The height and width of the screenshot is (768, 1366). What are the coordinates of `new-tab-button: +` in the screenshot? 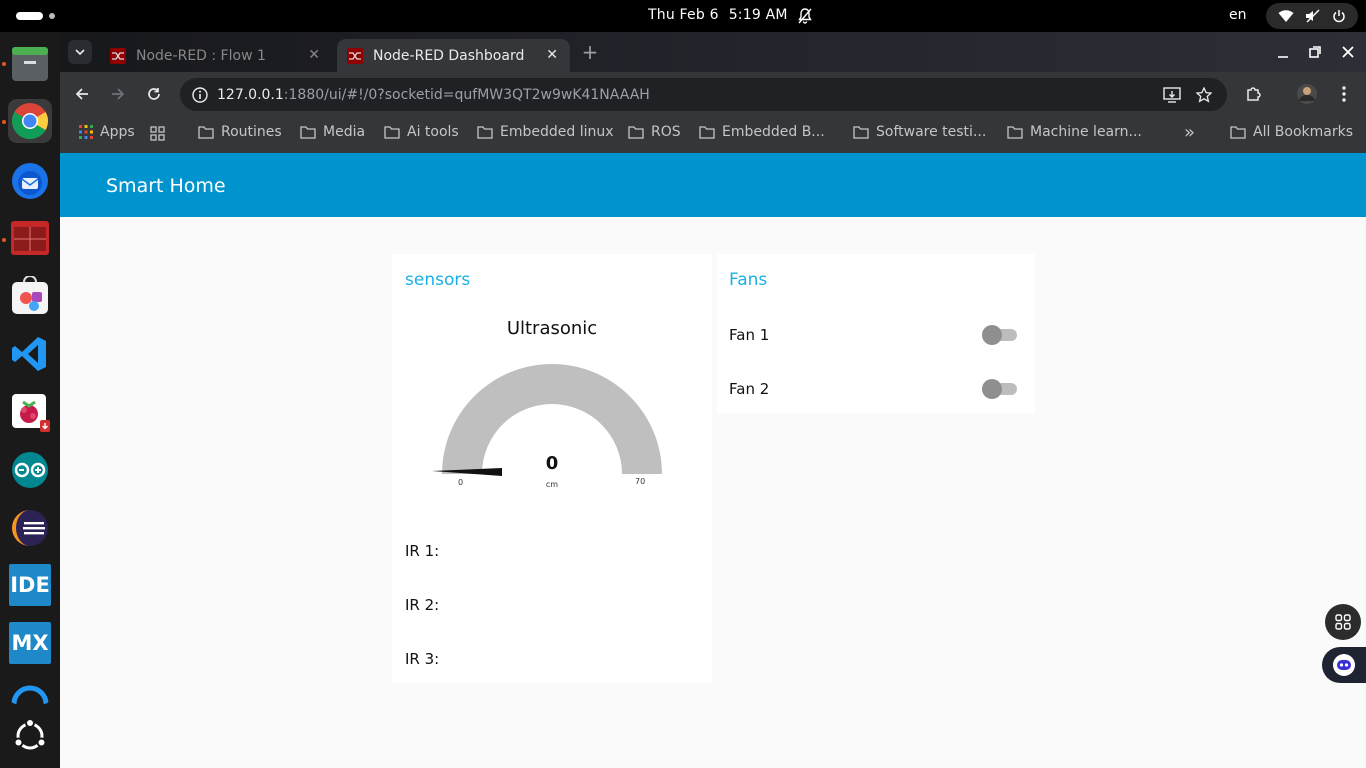 It's located at (590, 52).